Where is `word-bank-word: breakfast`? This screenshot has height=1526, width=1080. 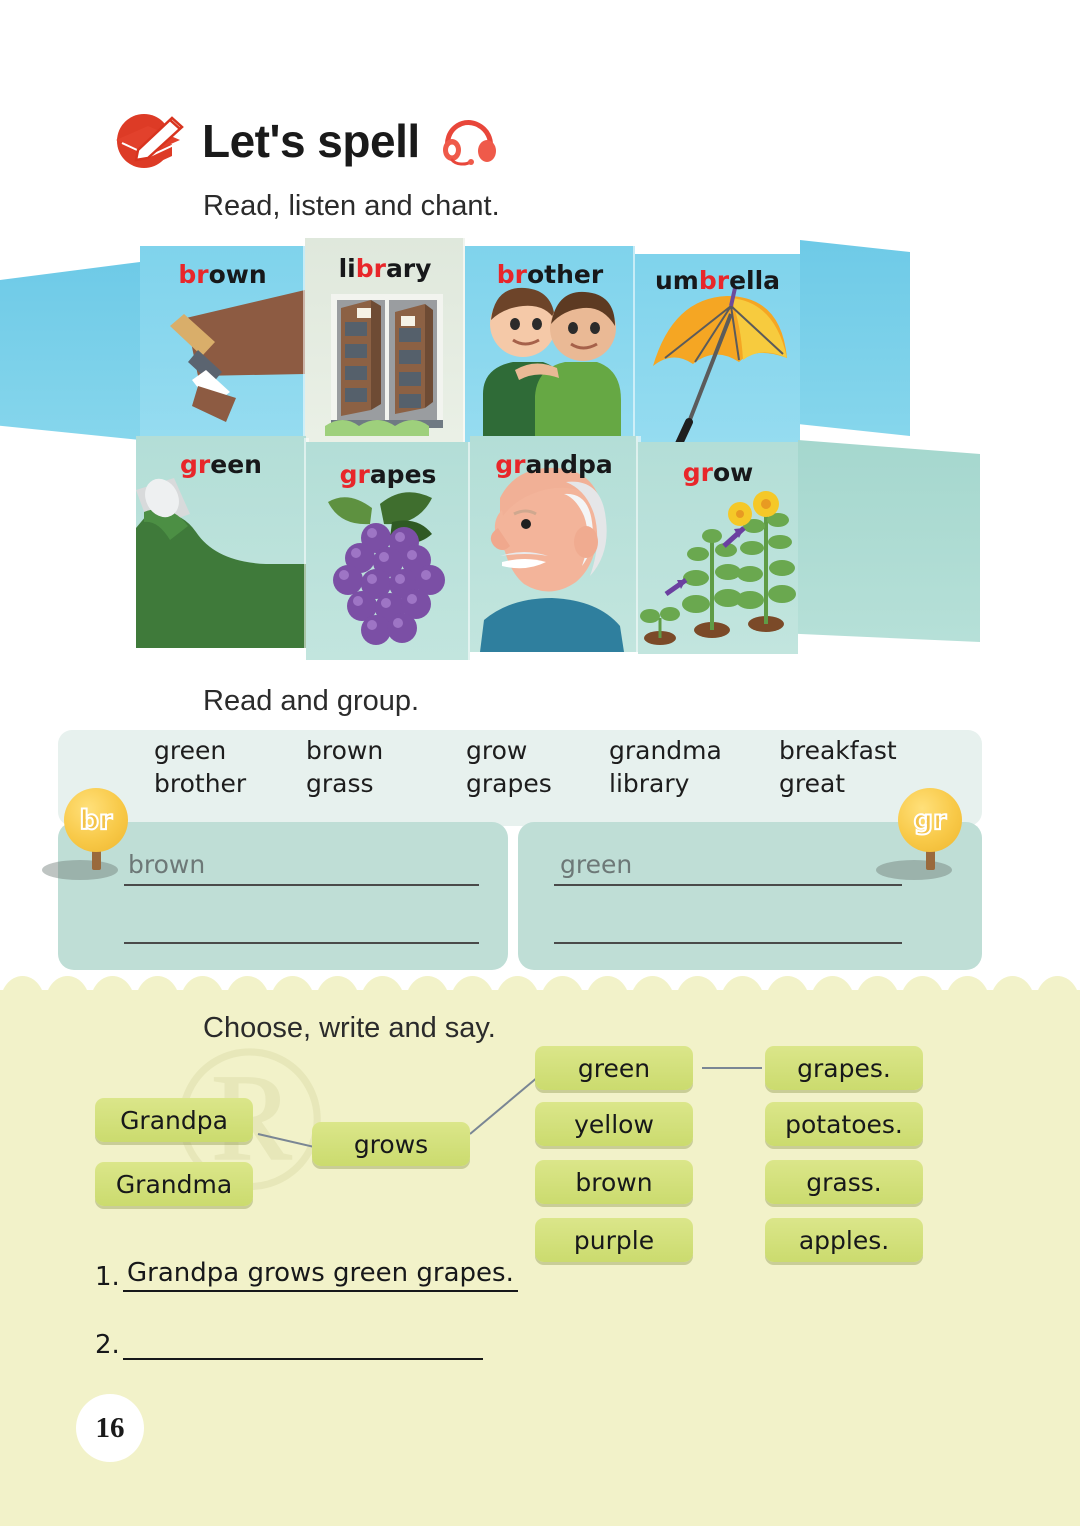
word-bank-word: breakfast is located at coordinates (838, 750).